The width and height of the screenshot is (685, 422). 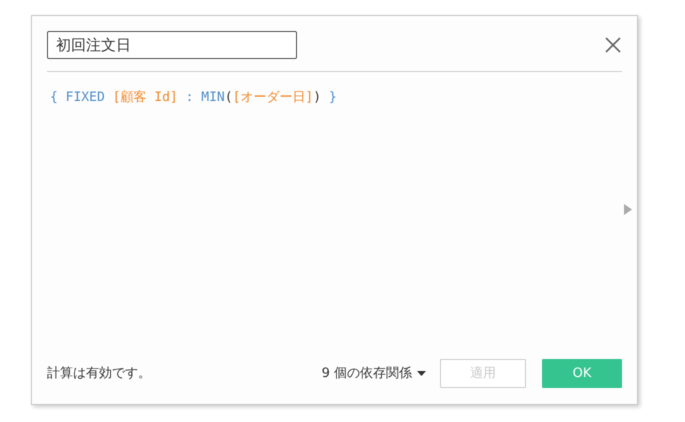 What do you see at coordinates (172, 45) in the screenshot?
I see `name-input-field: 初回注文日` at bounding box center [172, 45].